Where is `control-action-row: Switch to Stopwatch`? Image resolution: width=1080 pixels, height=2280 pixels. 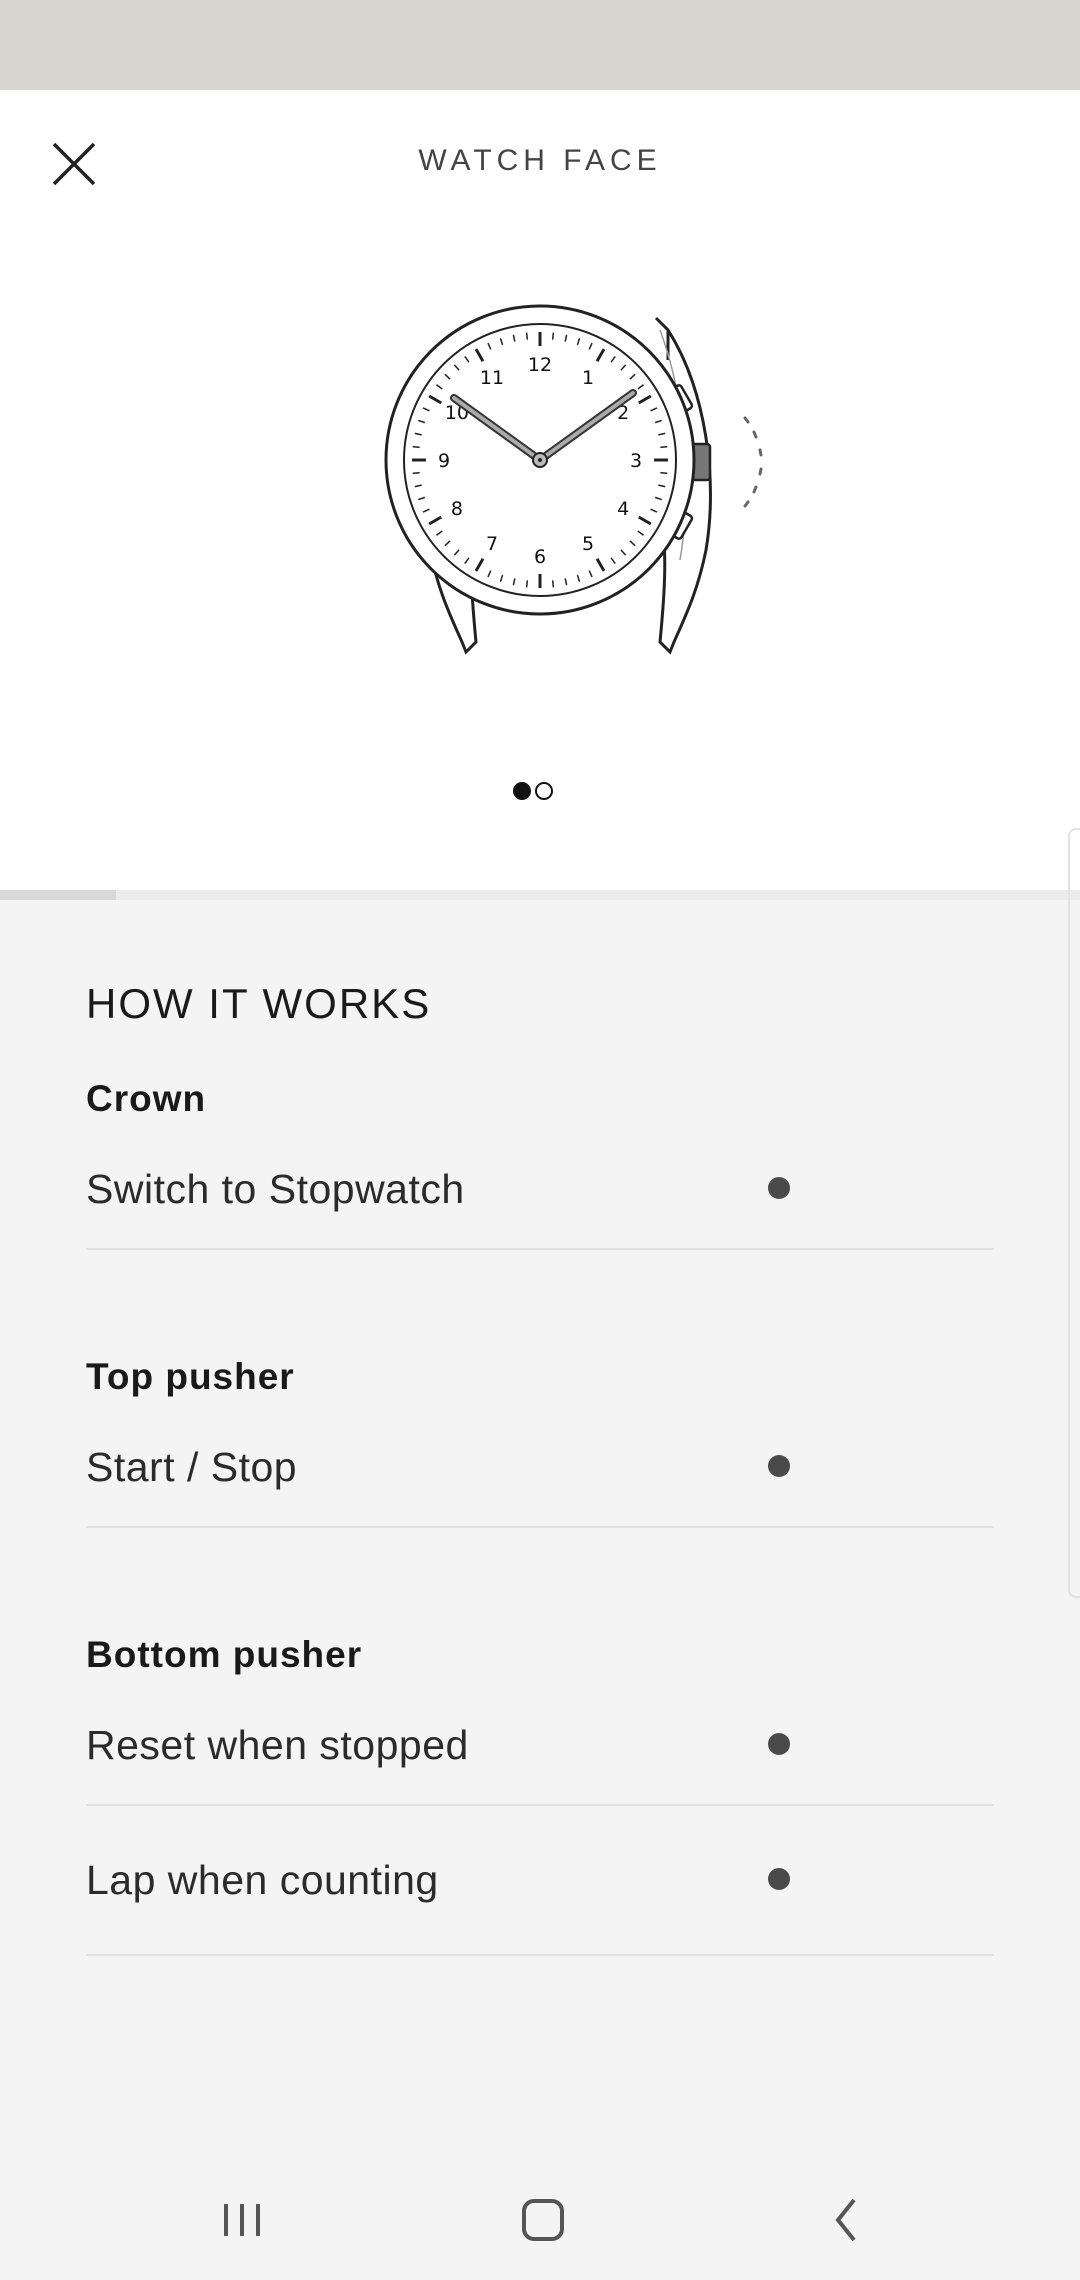 control-action-row: Switch to Stopwatch is located at coordinates (540, 1184).